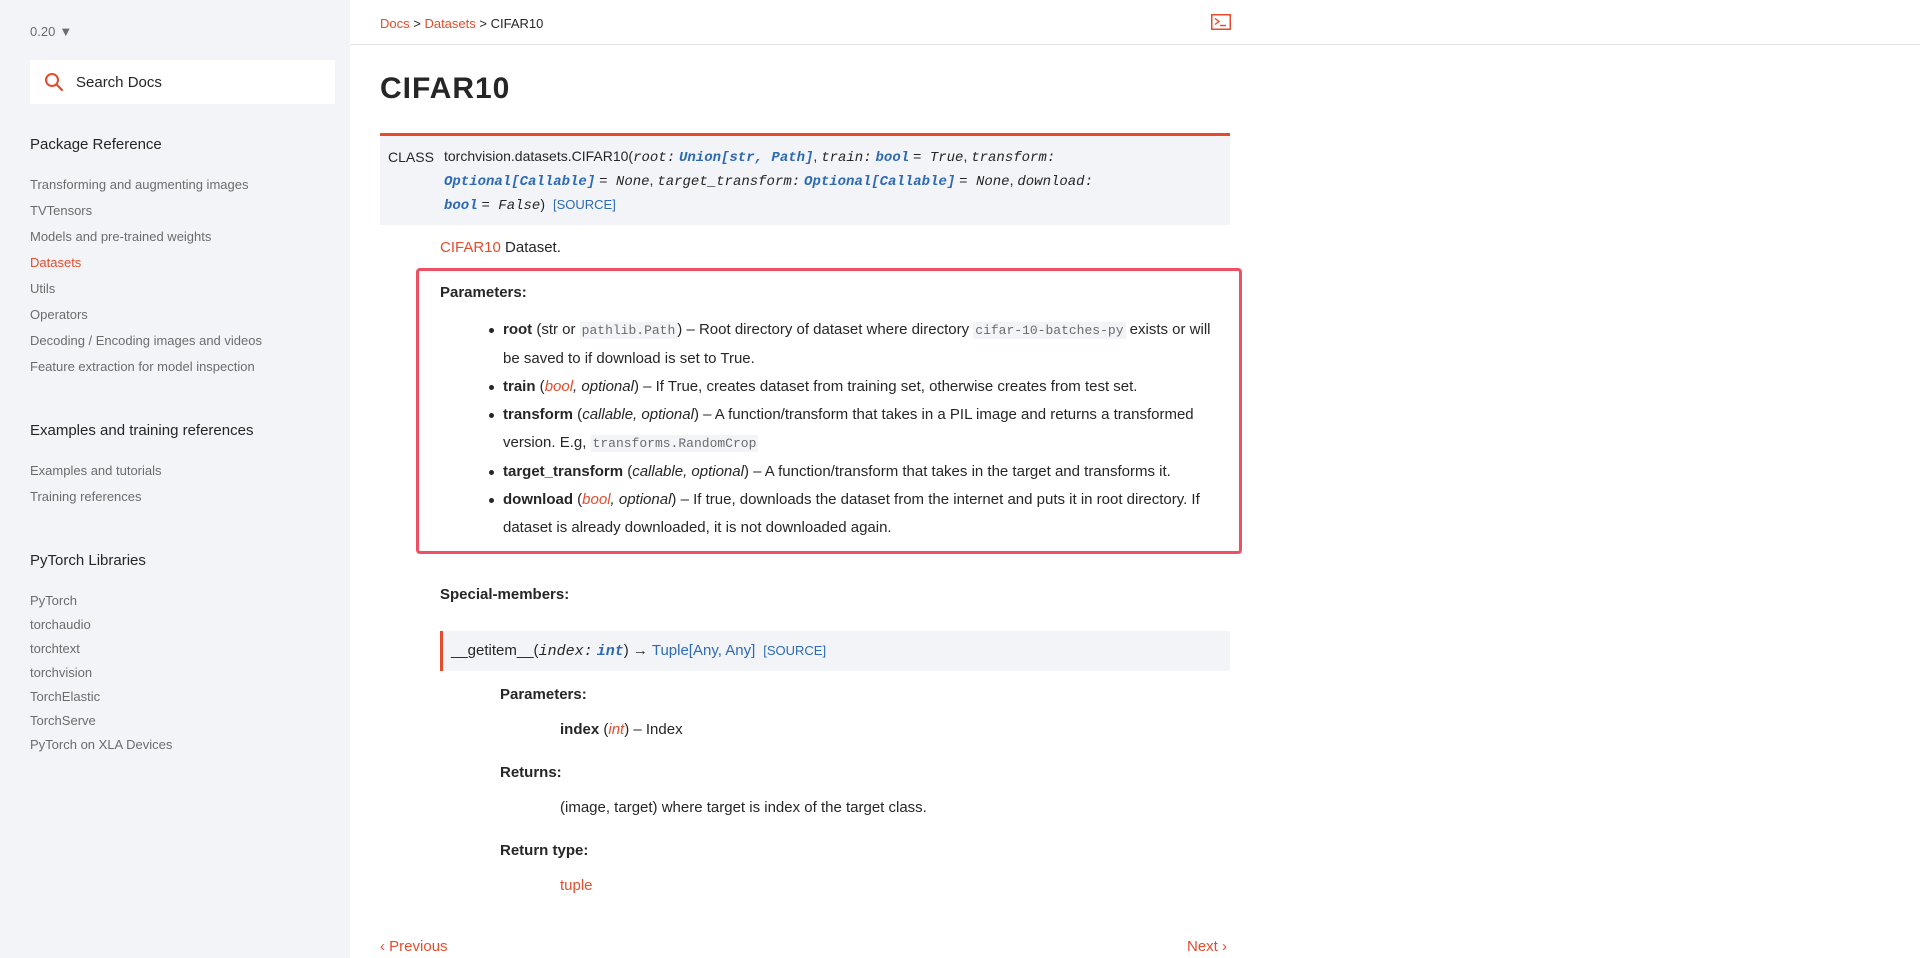 The height and width of the screenshot is (958, 1920). I want to click on signature-arg-transform: transform:, so click(1013, 158).